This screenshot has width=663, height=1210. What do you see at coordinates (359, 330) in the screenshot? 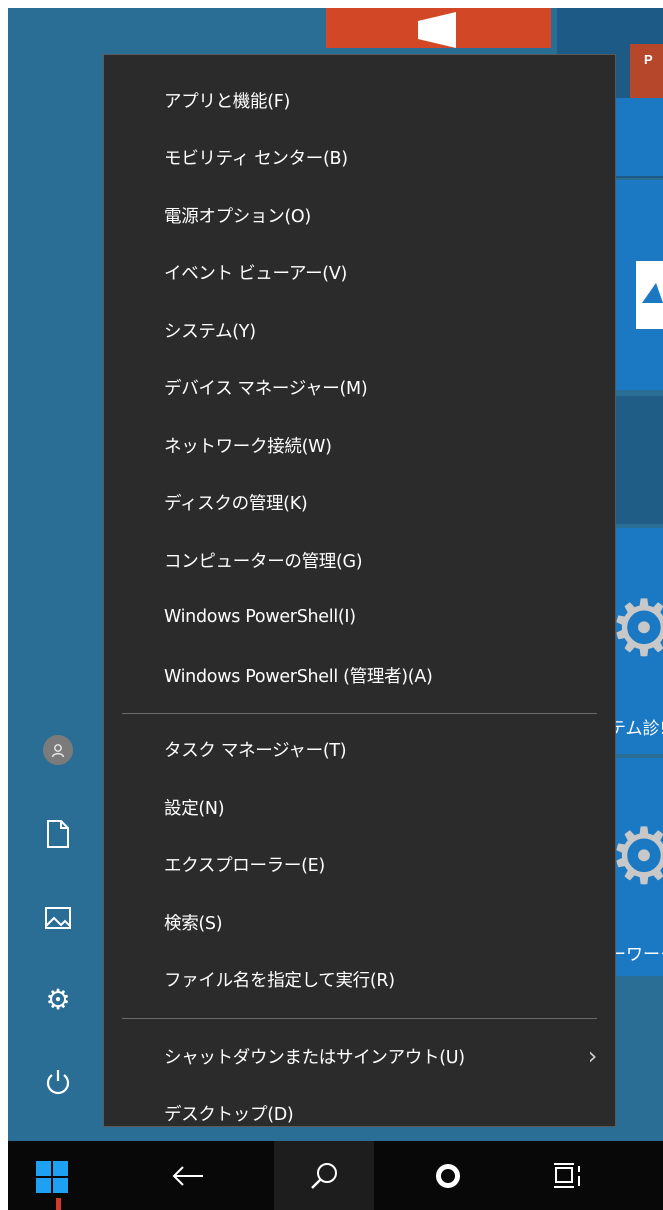
I see `menu-item-system: システム(Y)` at bounding box center [359, 330].